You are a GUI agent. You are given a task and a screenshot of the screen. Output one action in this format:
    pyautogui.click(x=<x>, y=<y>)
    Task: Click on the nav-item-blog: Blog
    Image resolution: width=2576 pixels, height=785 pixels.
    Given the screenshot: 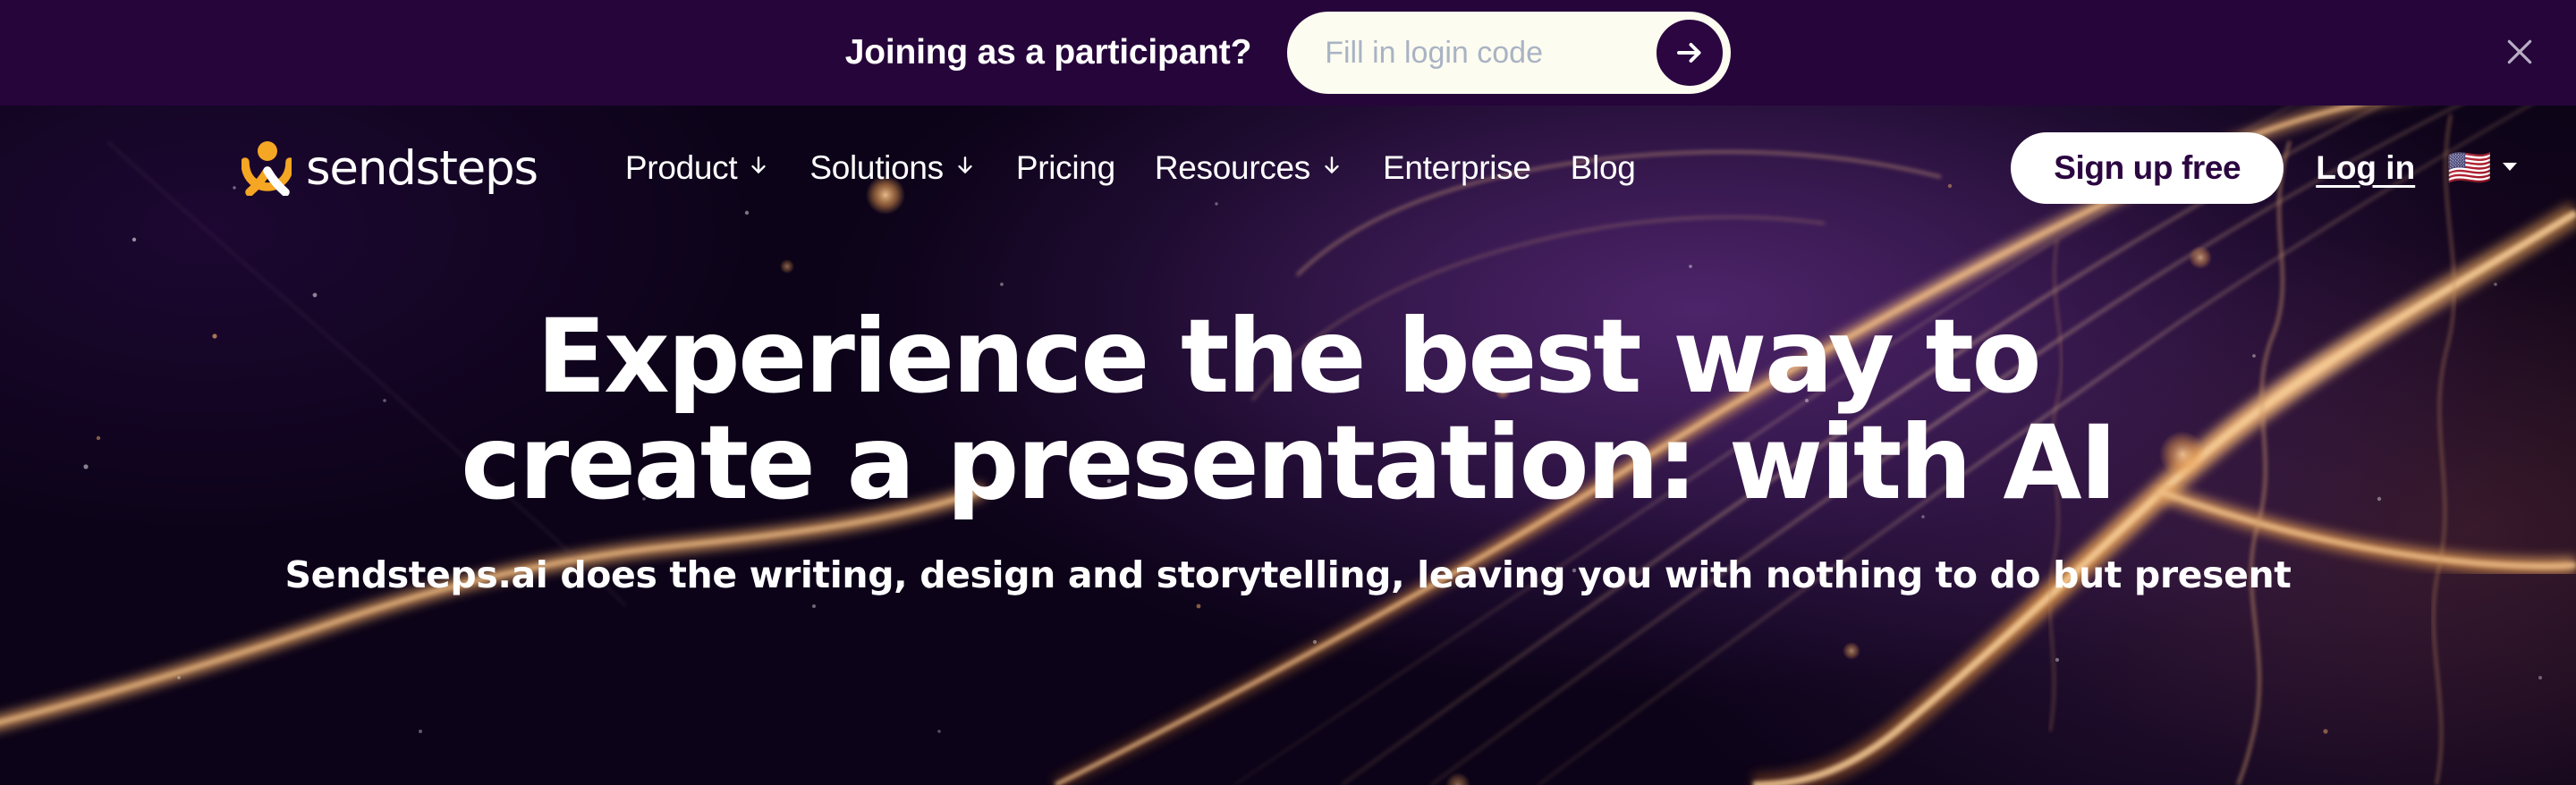 What is the action you would take?
    pyautogui.click(x=1603, y=168)
    